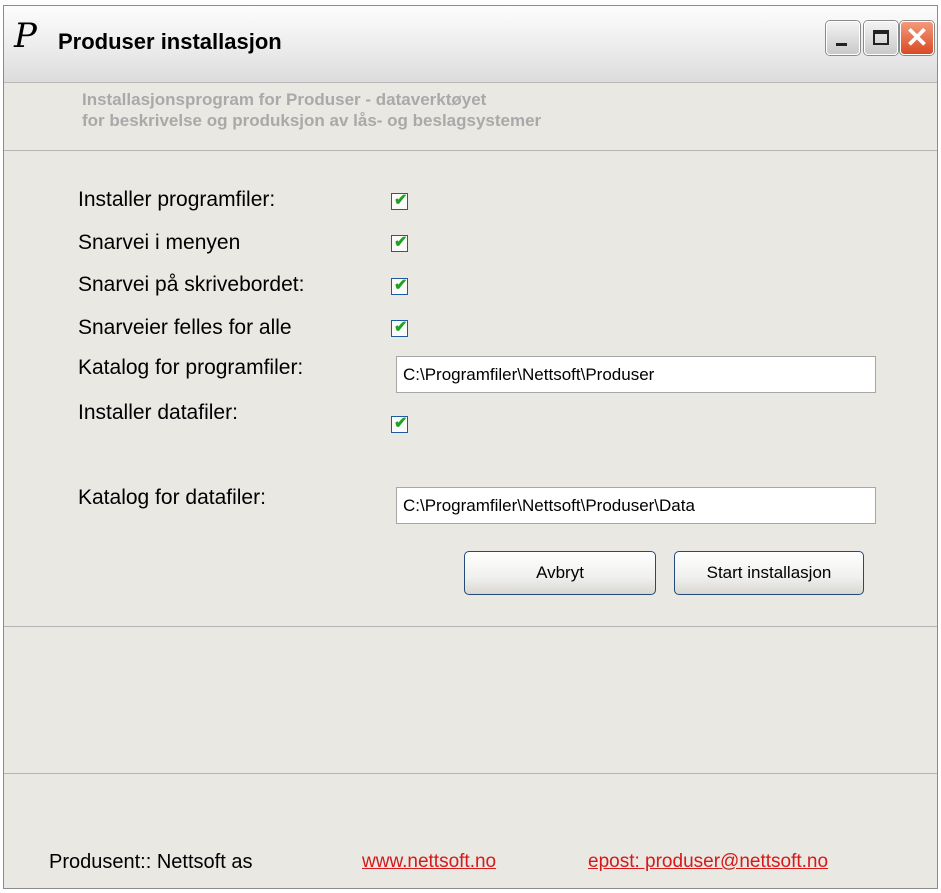  Describe the element at coordinates (769, 573) in the screenshot. I see `start-installation-button: Start installasjon` at that location.